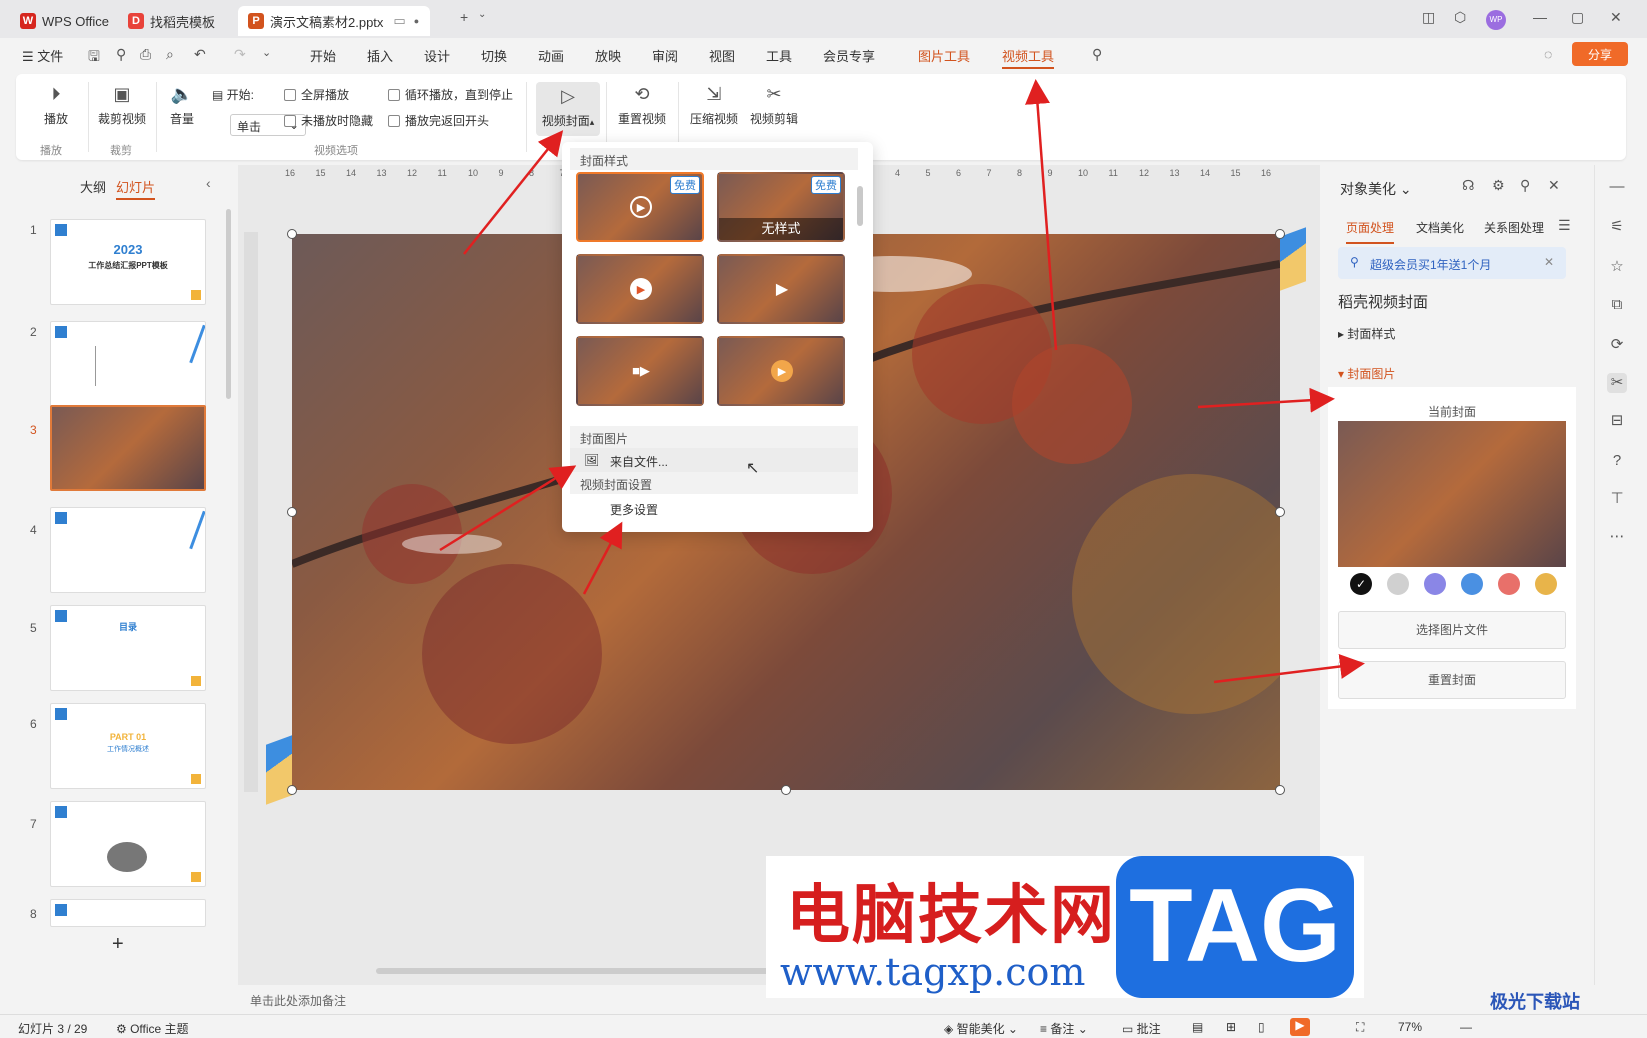  Describe the element at coordinates (1261, 1027) in the screenshot. I see `reading-view-icon: ▯` at that location.